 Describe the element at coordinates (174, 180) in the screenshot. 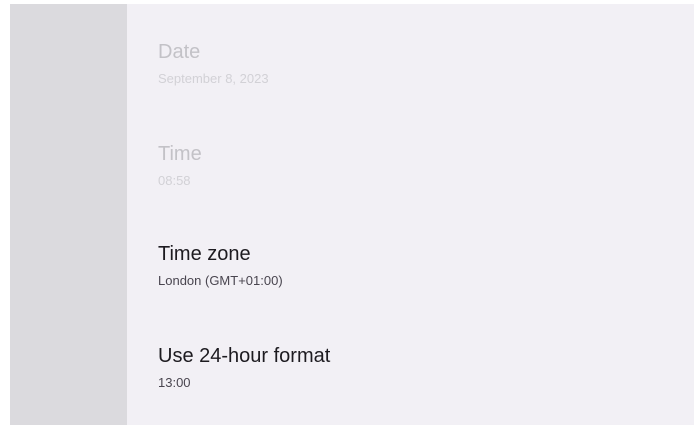

I see `time-setting-value: 08:58` at that location.